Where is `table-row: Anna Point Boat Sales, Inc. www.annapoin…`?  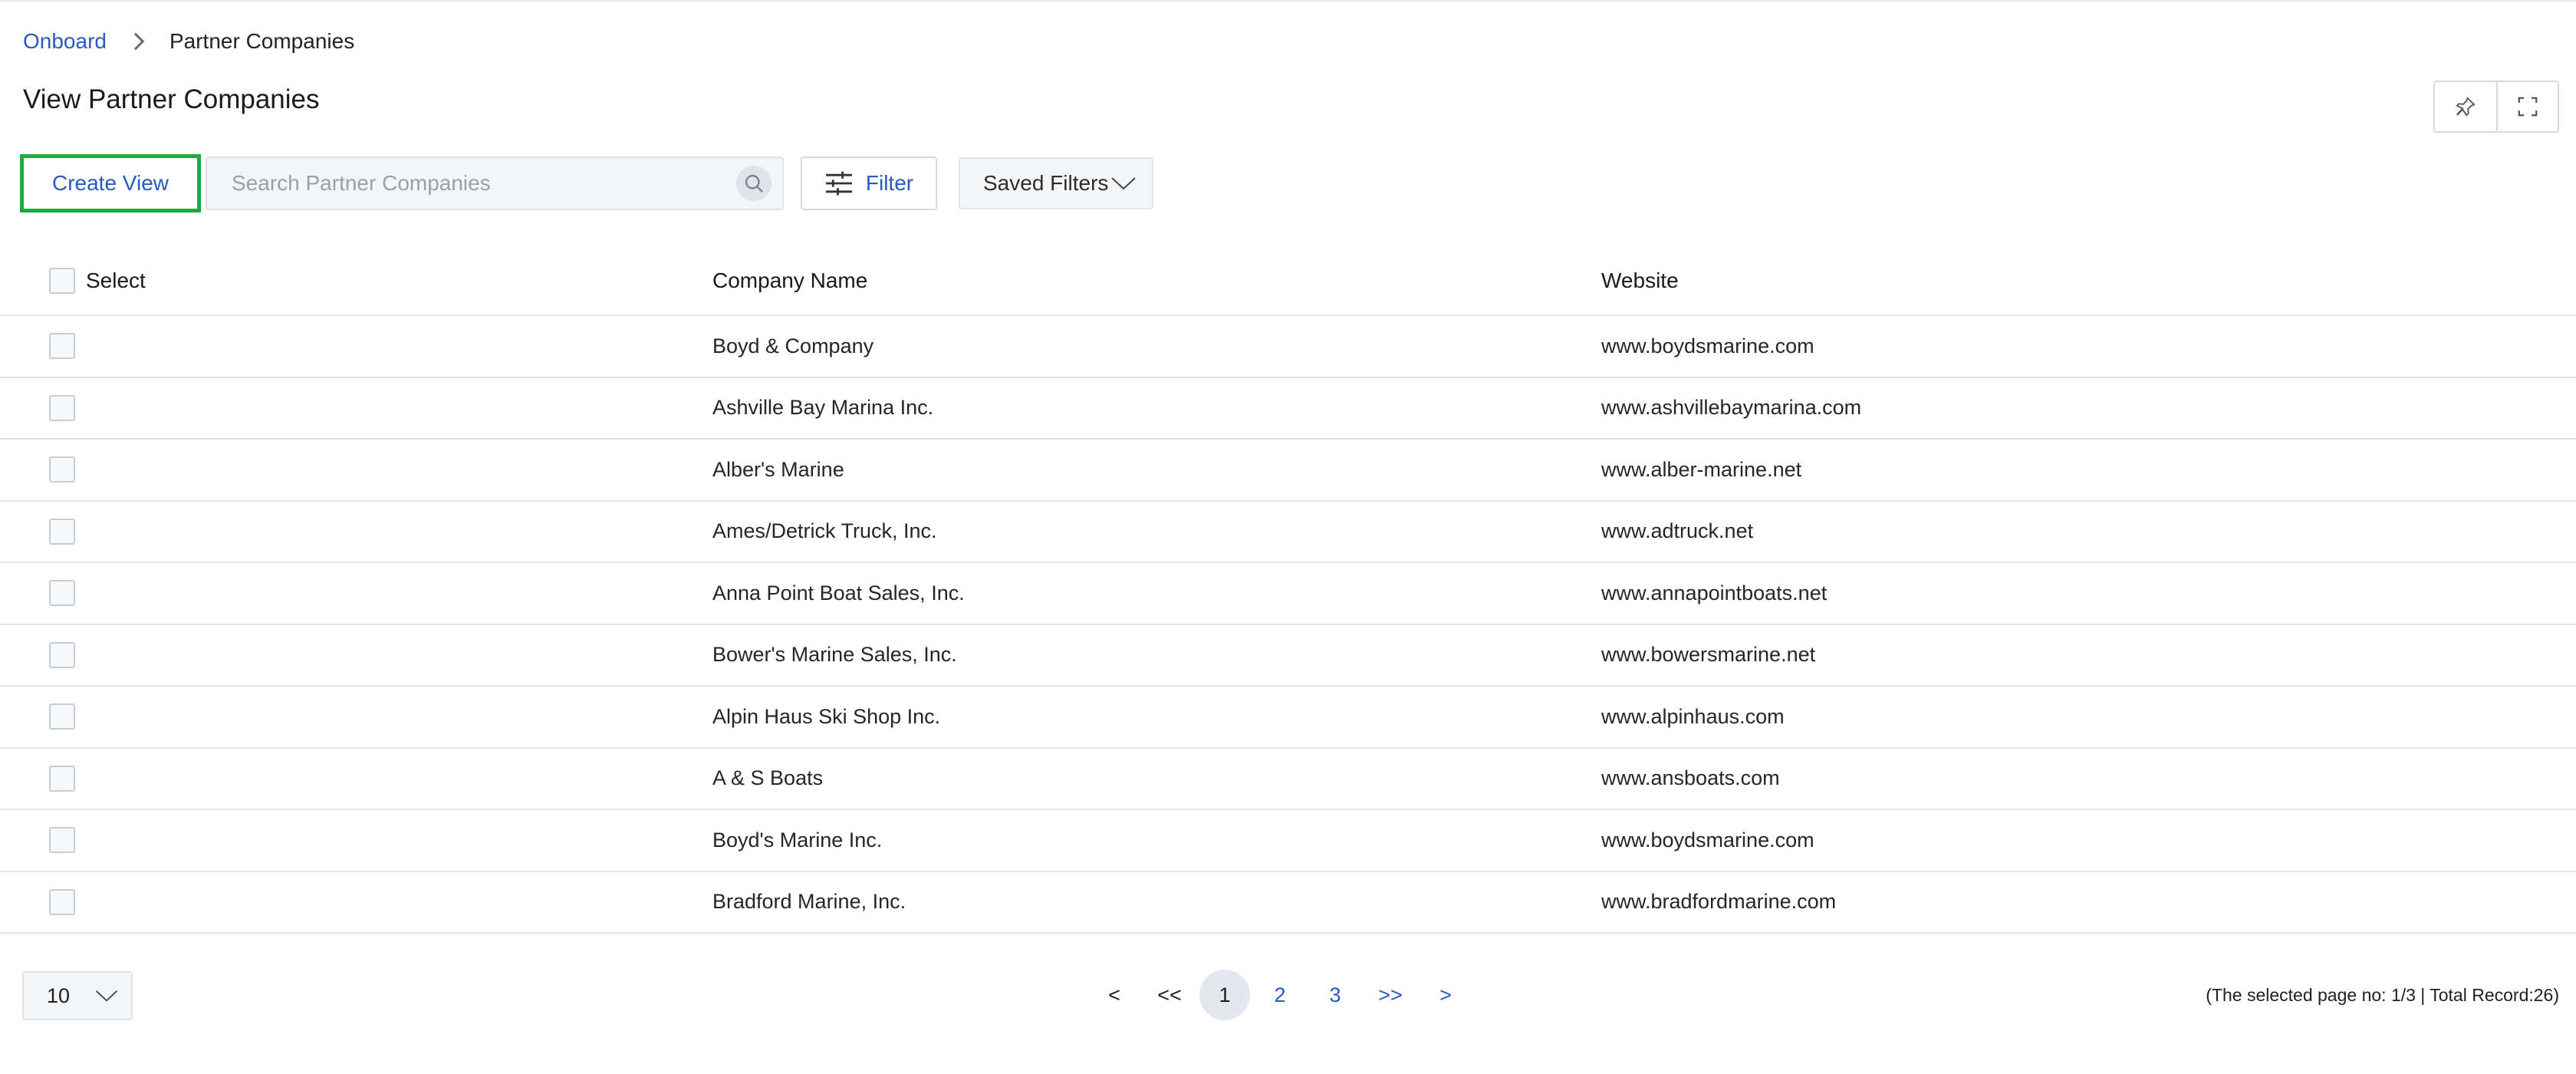 table-row: Anna Point Boat Sales, Inc. www.annapoin… is located at coordinates (1288, 594).